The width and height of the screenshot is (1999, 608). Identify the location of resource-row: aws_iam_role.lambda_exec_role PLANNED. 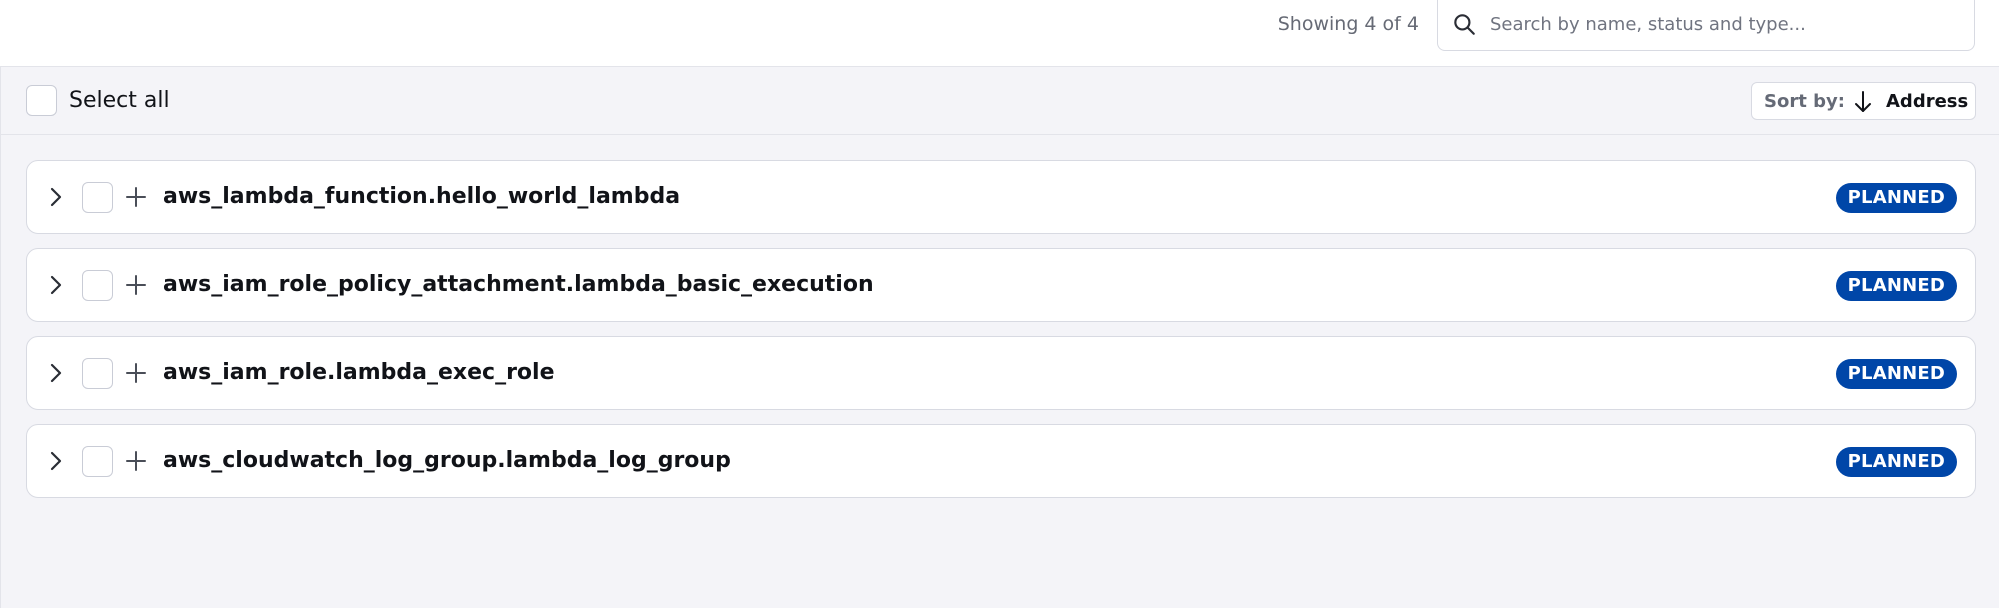
(1001, 373).